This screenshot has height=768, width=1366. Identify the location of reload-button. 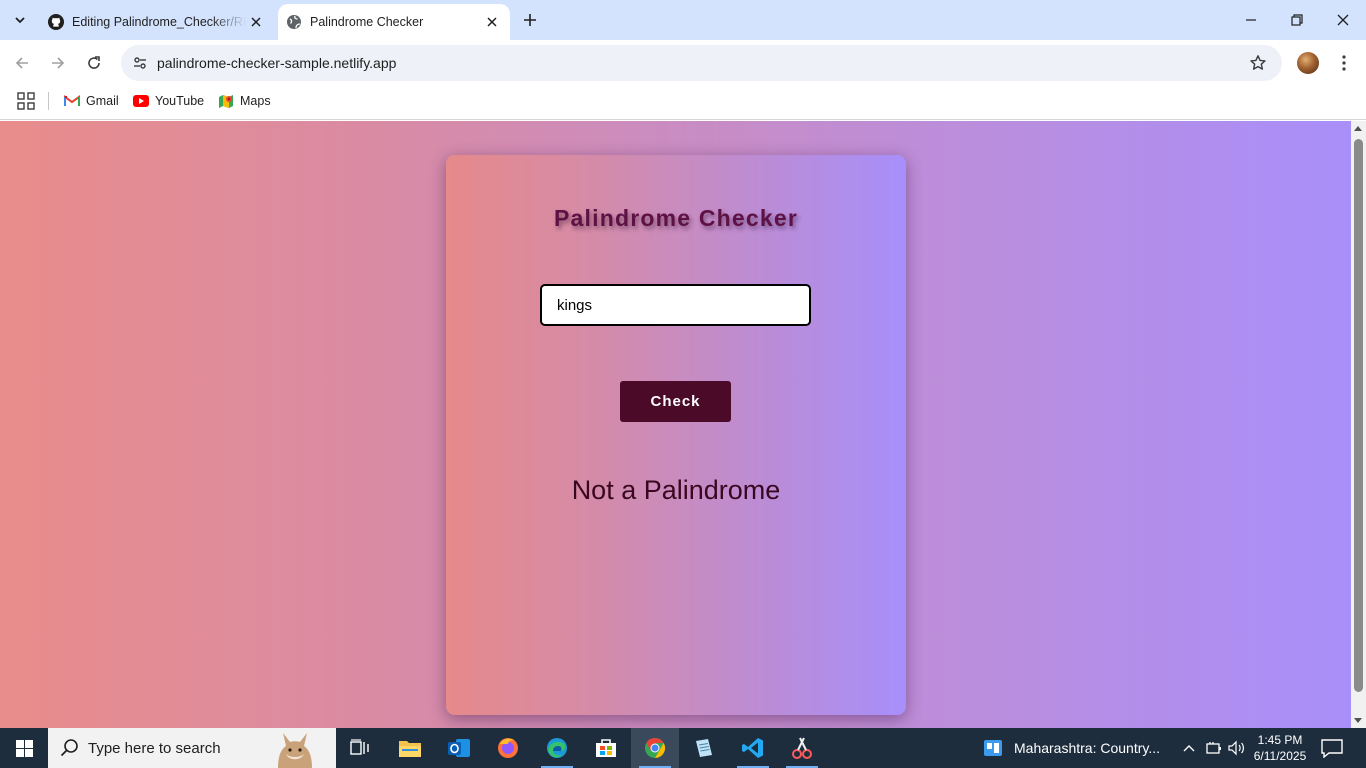
(94, 63).